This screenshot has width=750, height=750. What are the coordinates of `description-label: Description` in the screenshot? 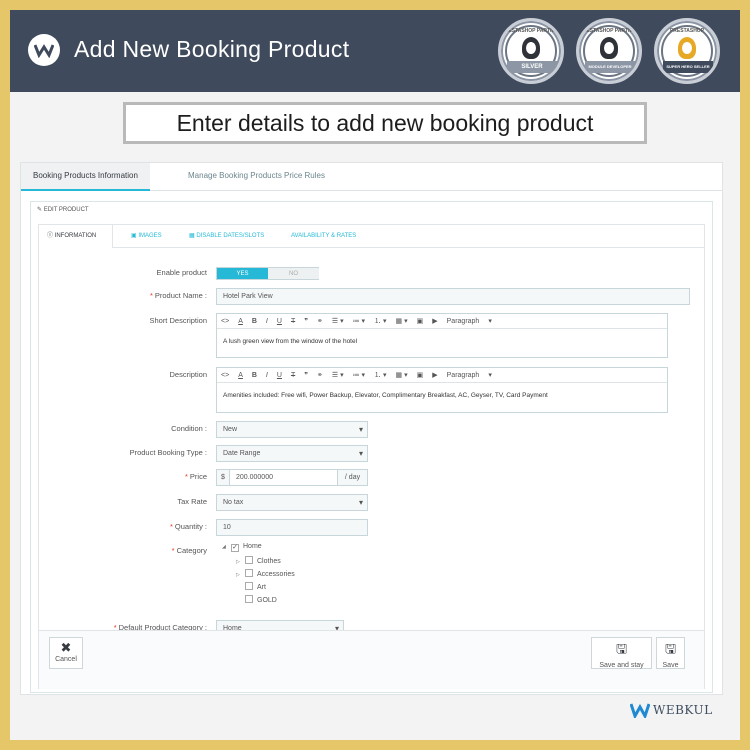 It's located at (188, 374).